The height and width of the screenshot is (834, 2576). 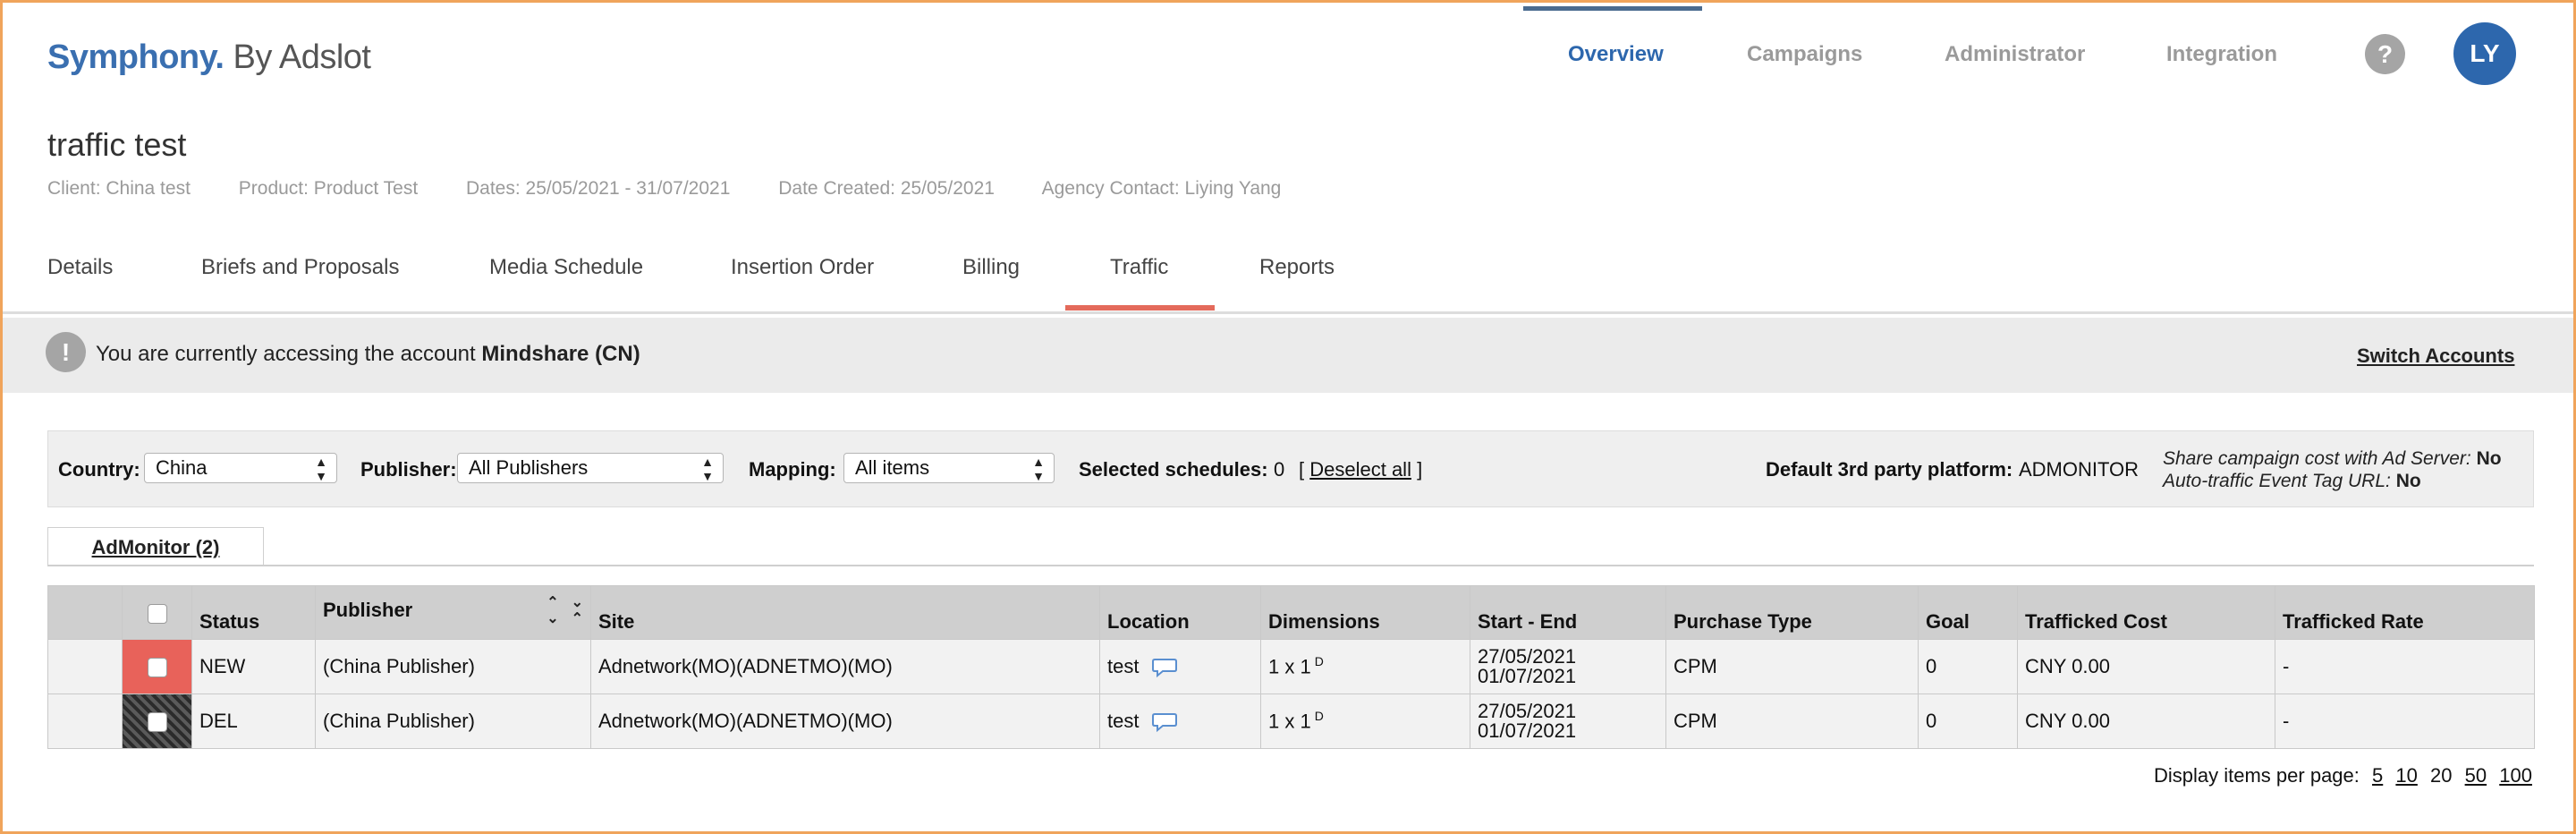 I want to click on selected-schedules-label: Selected schedules:, so click(x=1173, y=469).